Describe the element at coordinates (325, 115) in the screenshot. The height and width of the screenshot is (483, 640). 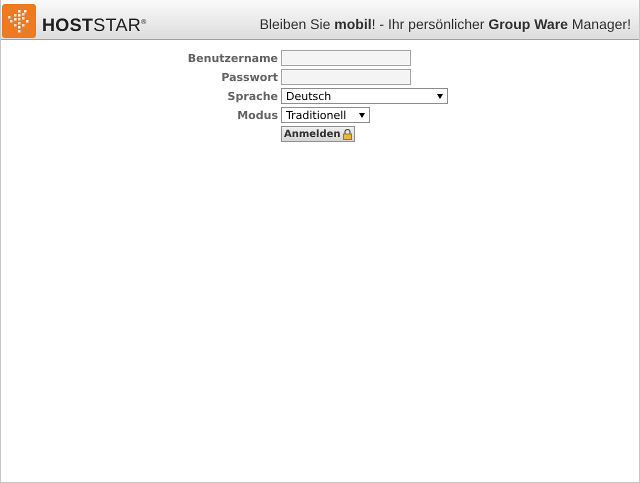
I see `dropdown: Traditionell` at that location.